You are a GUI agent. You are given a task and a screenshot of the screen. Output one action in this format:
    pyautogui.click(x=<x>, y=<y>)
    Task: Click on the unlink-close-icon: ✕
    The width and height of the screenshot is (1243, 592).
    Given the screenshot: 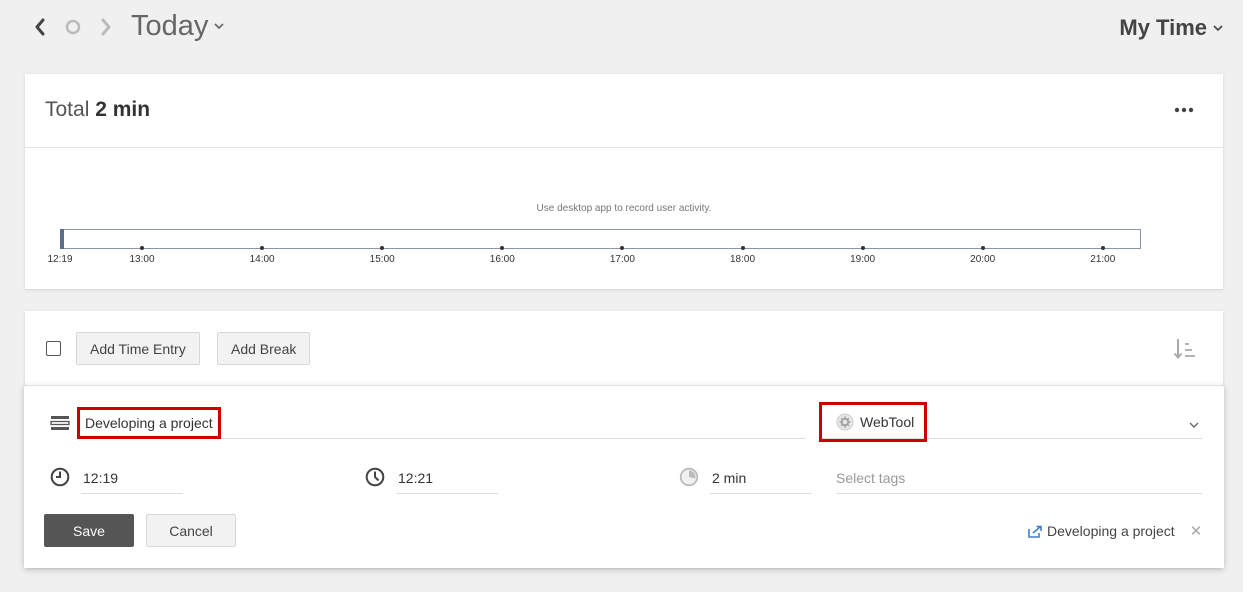 What is the action you would take?
    pyautogui.click(x=1196, y=531)
    